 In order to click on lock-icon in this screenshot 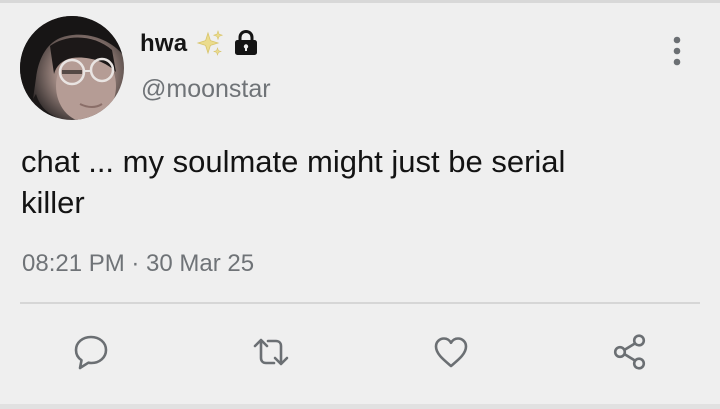, I will do `click(246, 42)`.